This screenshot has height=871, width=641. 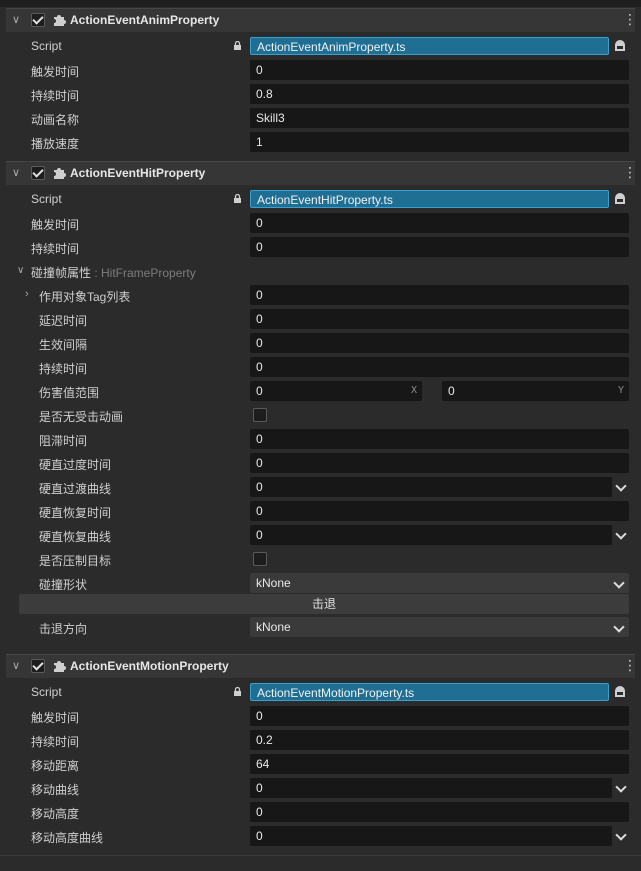 I want to click on y-input: 0Y, so click(x=535, y=391).